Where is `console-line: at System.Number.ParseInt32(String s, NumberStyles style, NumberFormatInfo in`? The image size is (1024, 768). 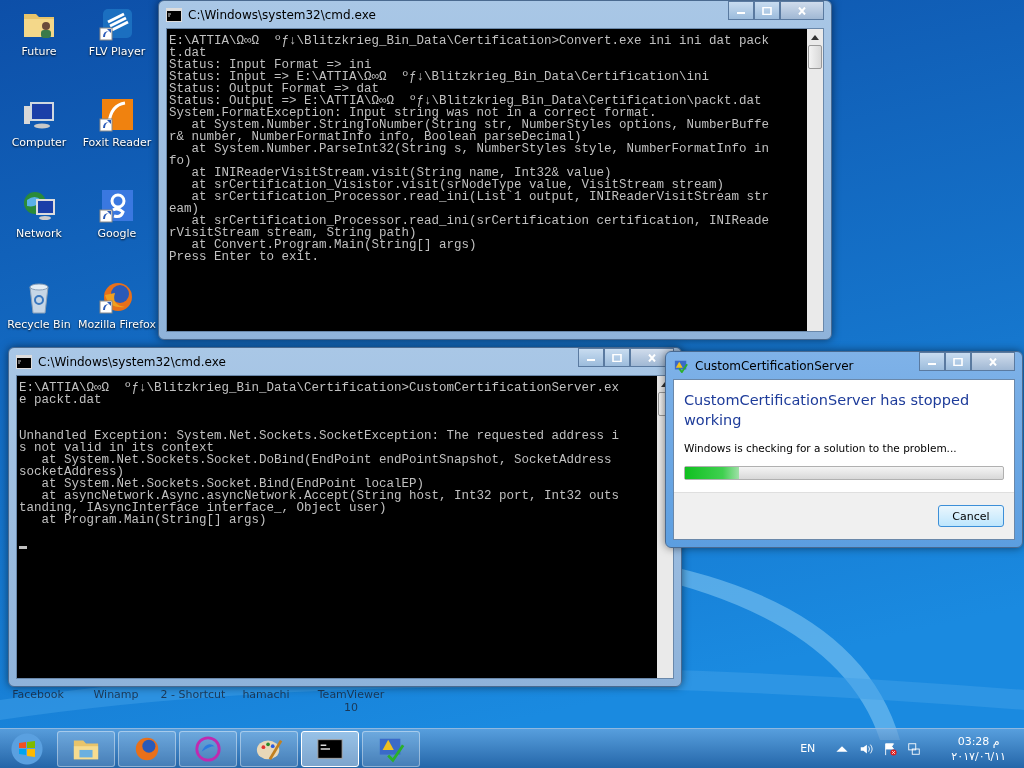
console-line: at System.Number.ParseInt32(String s, NumberStyles style, NumberFormatInfo in is located at coordinates (480, 149).